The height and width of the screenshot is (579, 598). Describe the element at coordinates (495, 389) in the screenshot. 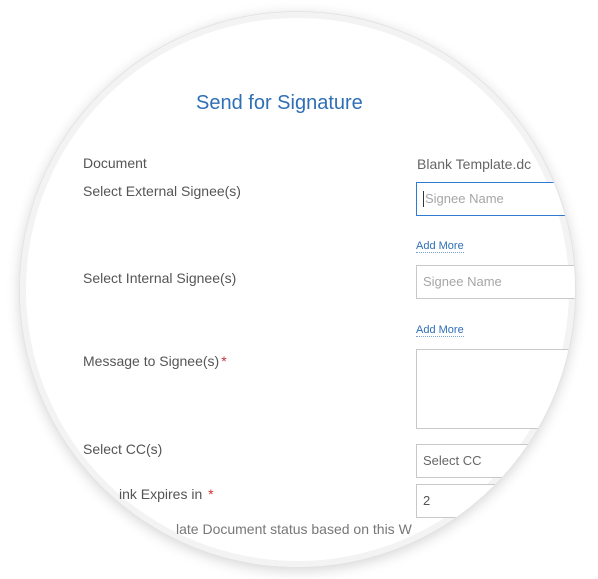

I see `message-textarea` at that location.